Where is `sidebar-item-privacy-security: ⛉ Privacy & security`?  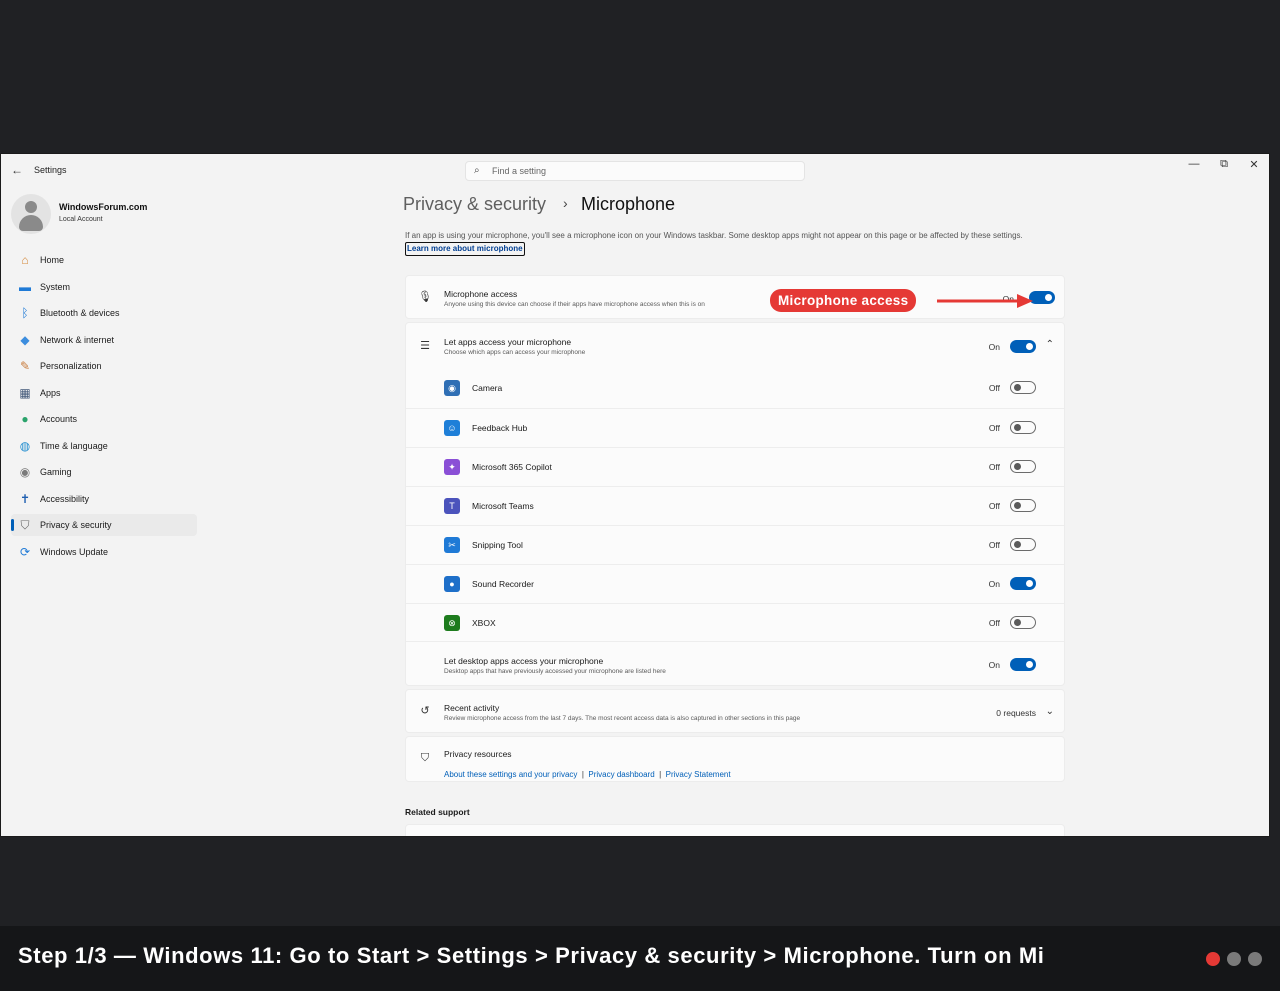 sidebar-item-privacy-security: ⛉ Privacy & security is located at coordinates (104, 525).